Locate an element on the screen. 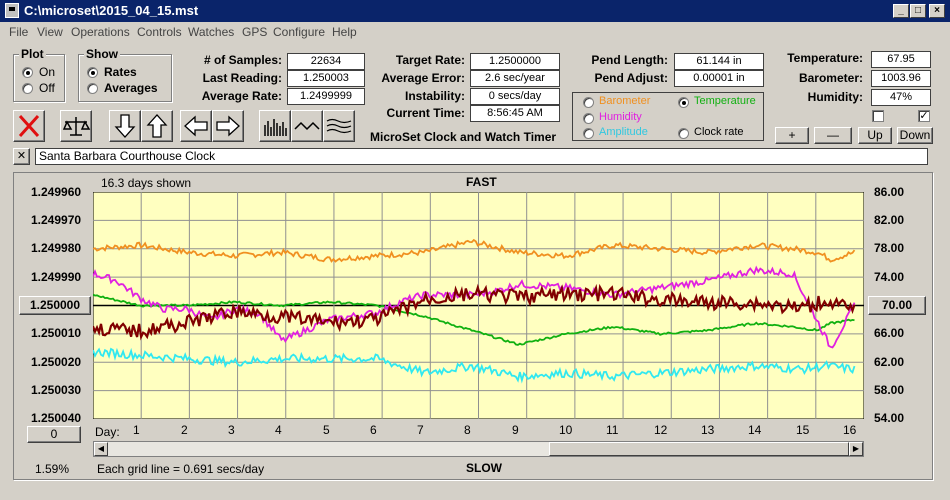 Image resolution: width=950 pixels, height=500 pixels. overlay-clock-rate-label: Clock rate is located at coordinates (719, 132).